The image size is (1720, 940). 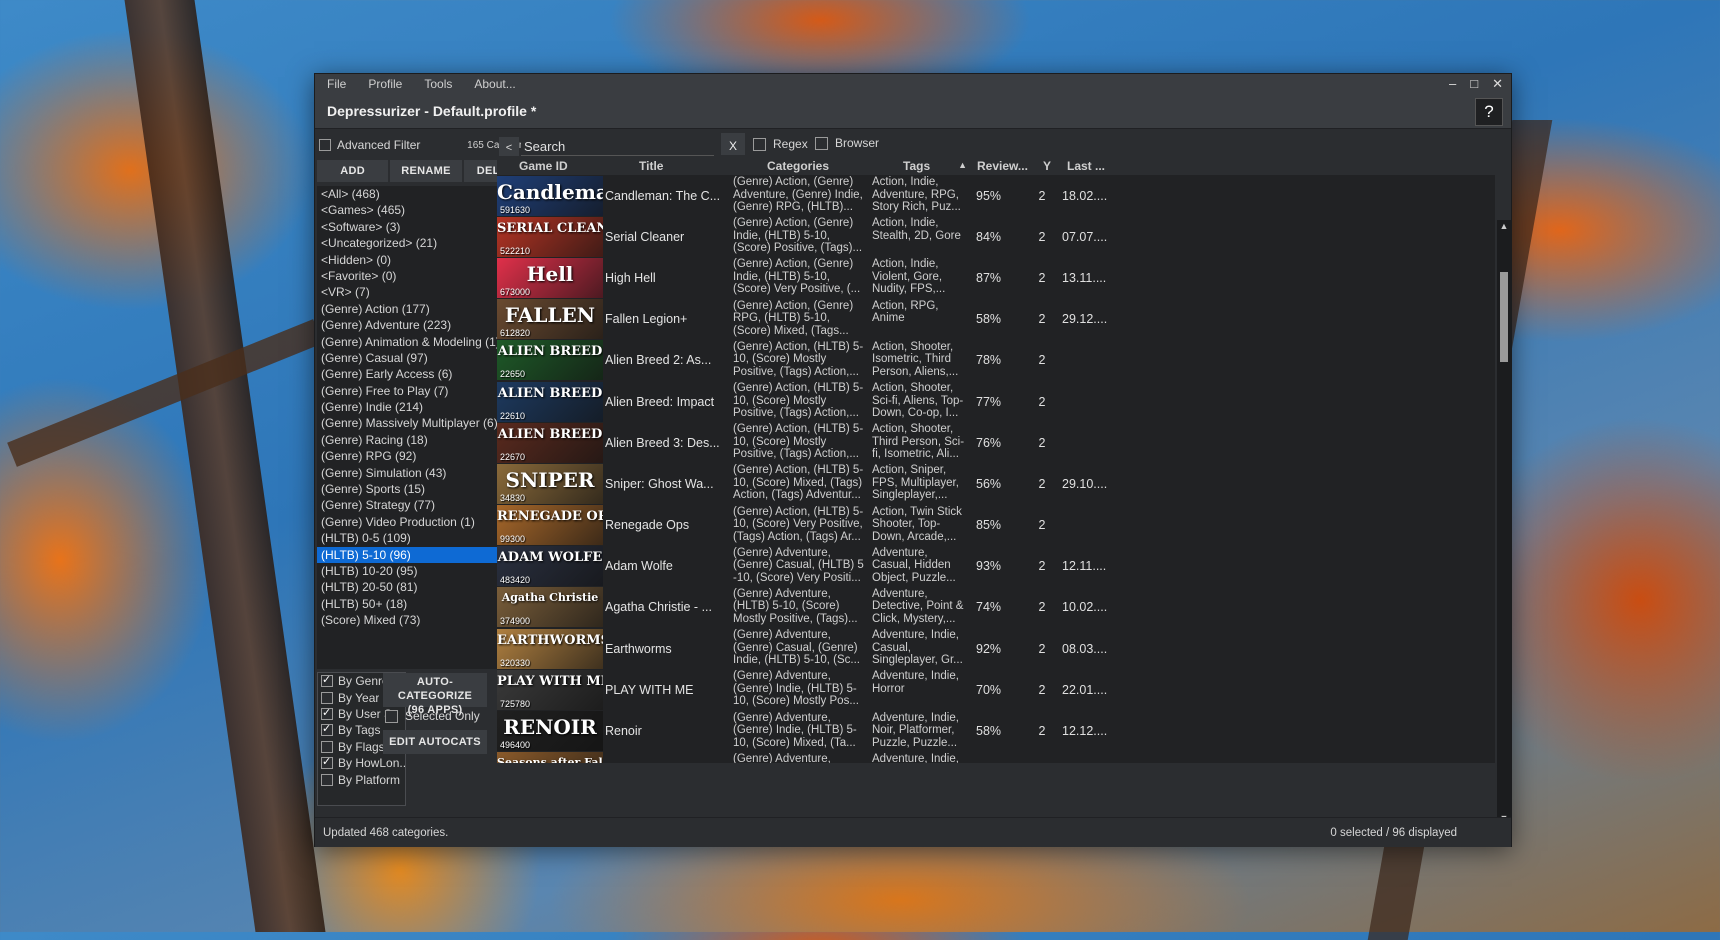 What do you see at coordinates (411, 210) in the screenshot?
I see `category-item: <Games> (465)` at bounding box center [411, 210].